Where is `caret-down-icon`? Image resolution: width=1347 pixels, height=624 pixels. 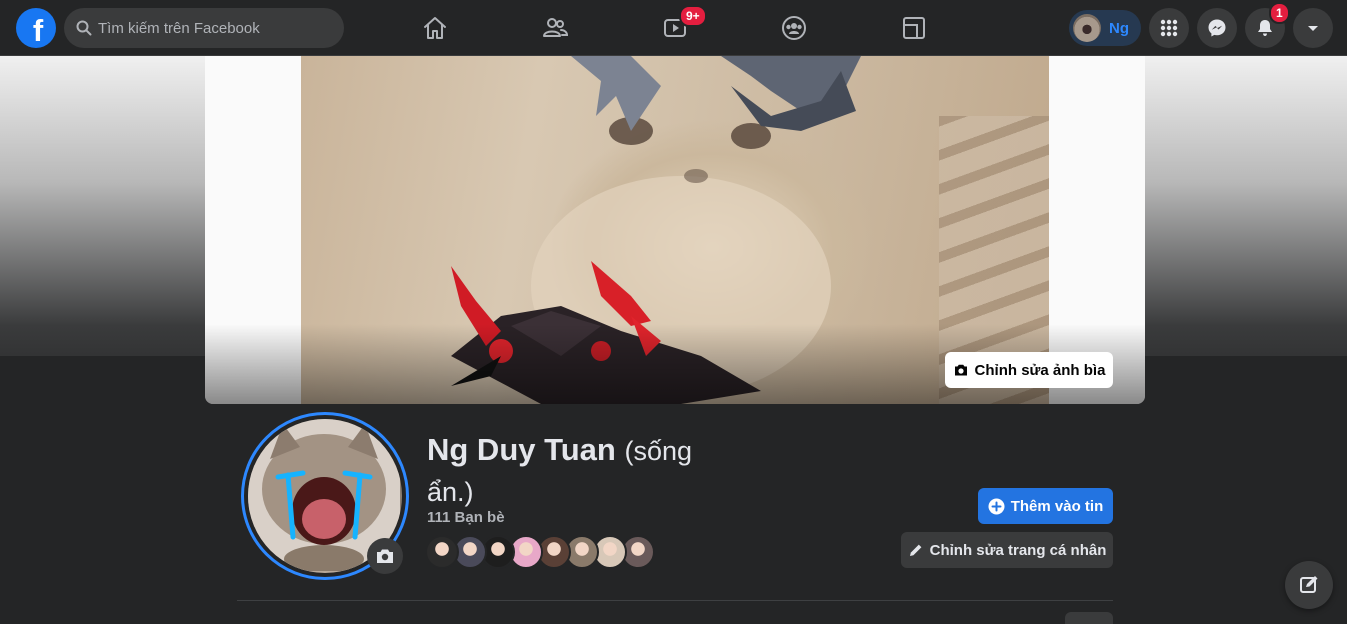
caret-down-icon is located at coordinates (1313, 28).